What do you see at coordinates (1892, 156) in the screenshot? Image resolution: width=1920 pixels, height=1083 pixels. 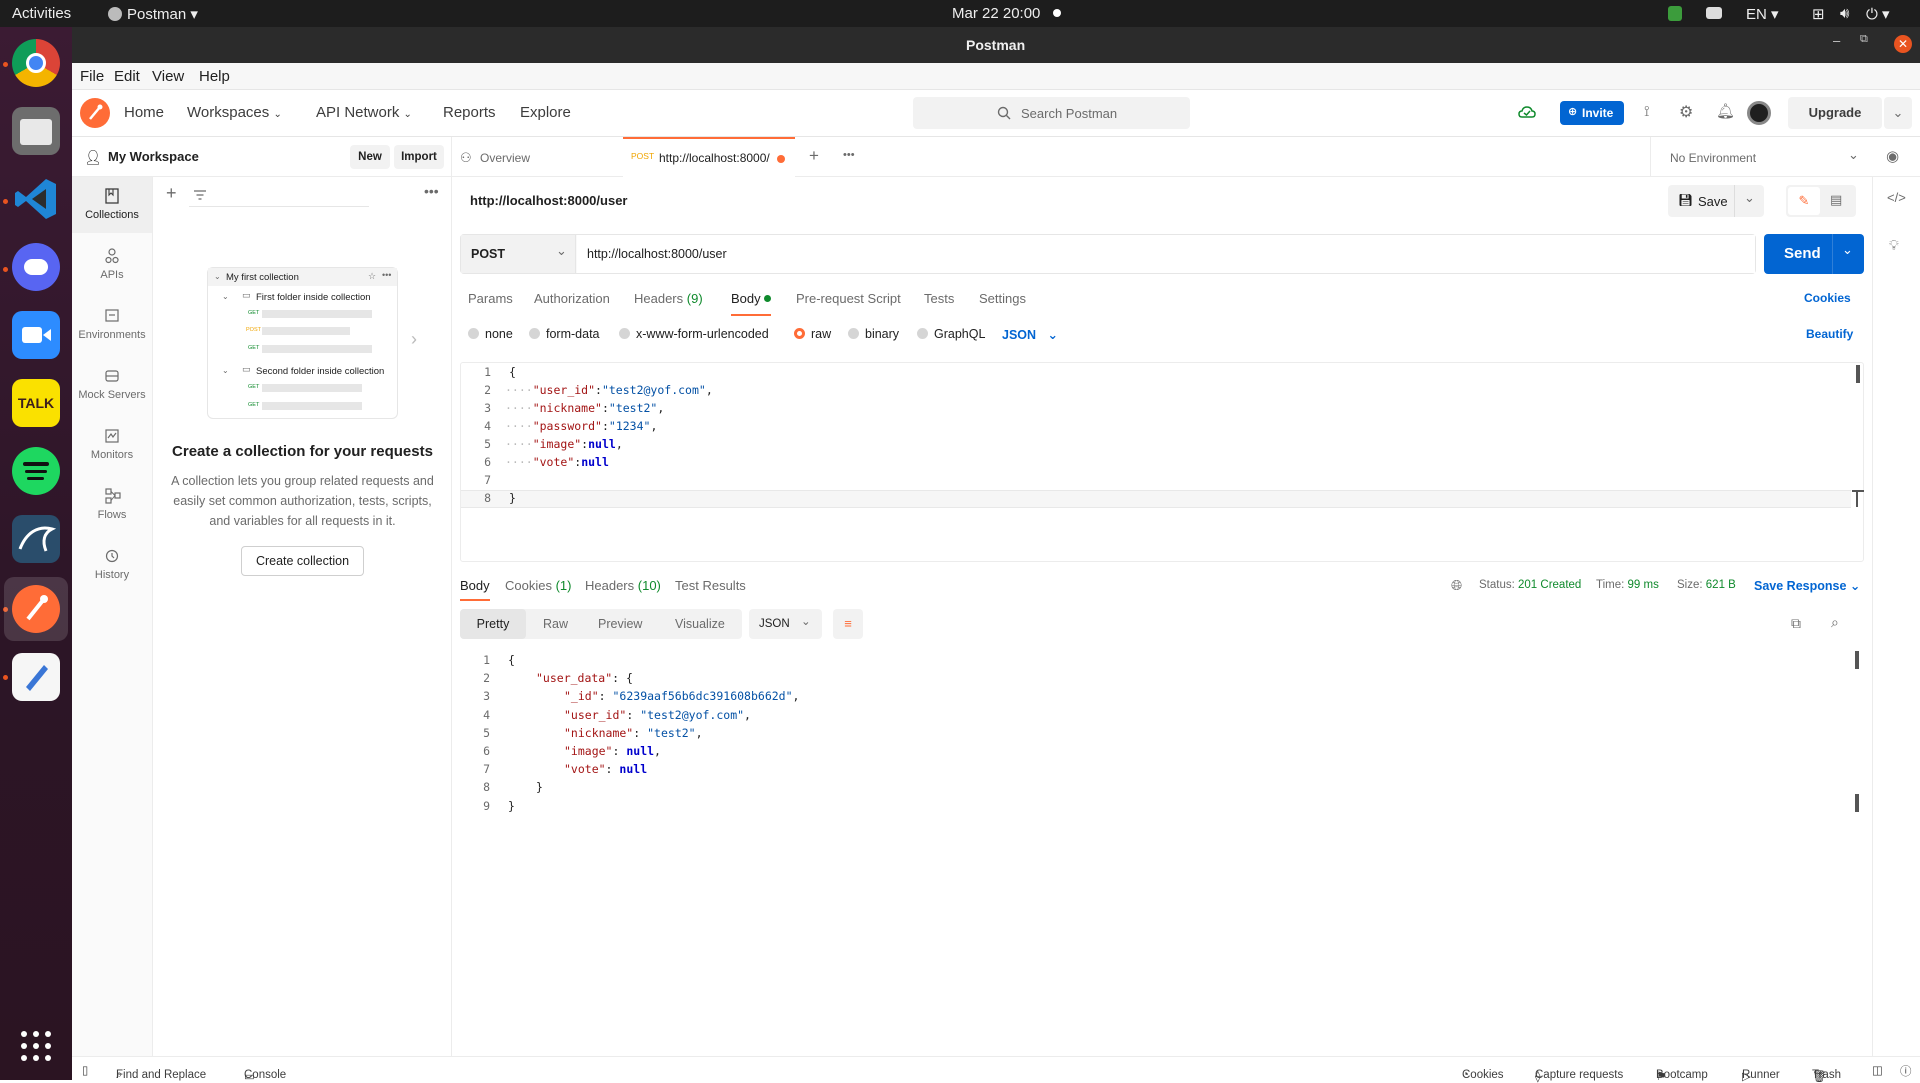 I see `environment-quick-look-eye-icon: ◉` at bounding box center [1892, 156].